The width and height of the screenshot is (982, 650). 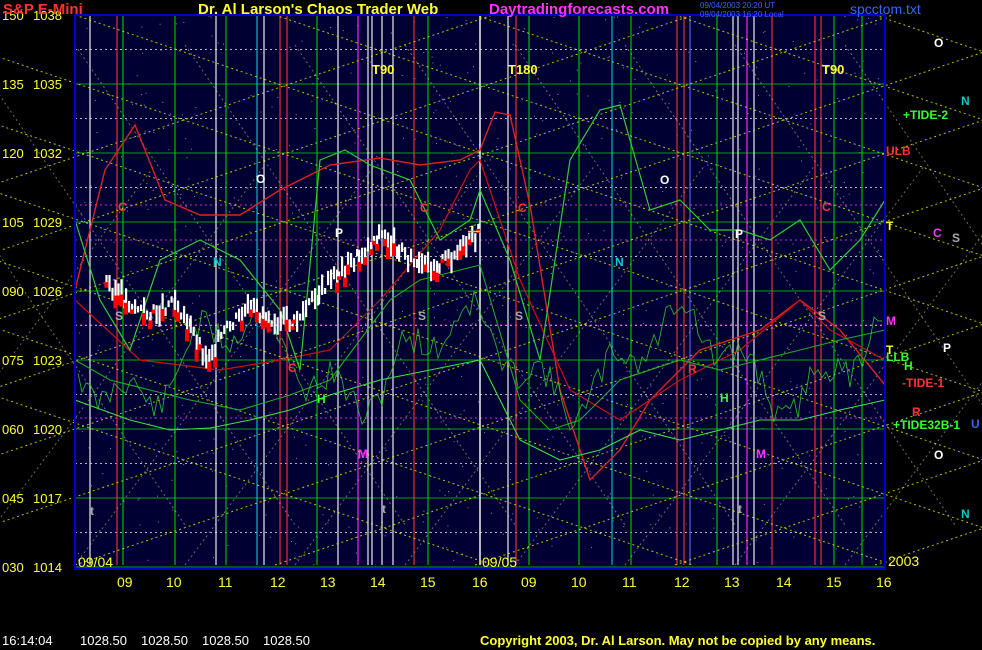 I want to click on x-tick-label: 11, so click(x=629, y=582).